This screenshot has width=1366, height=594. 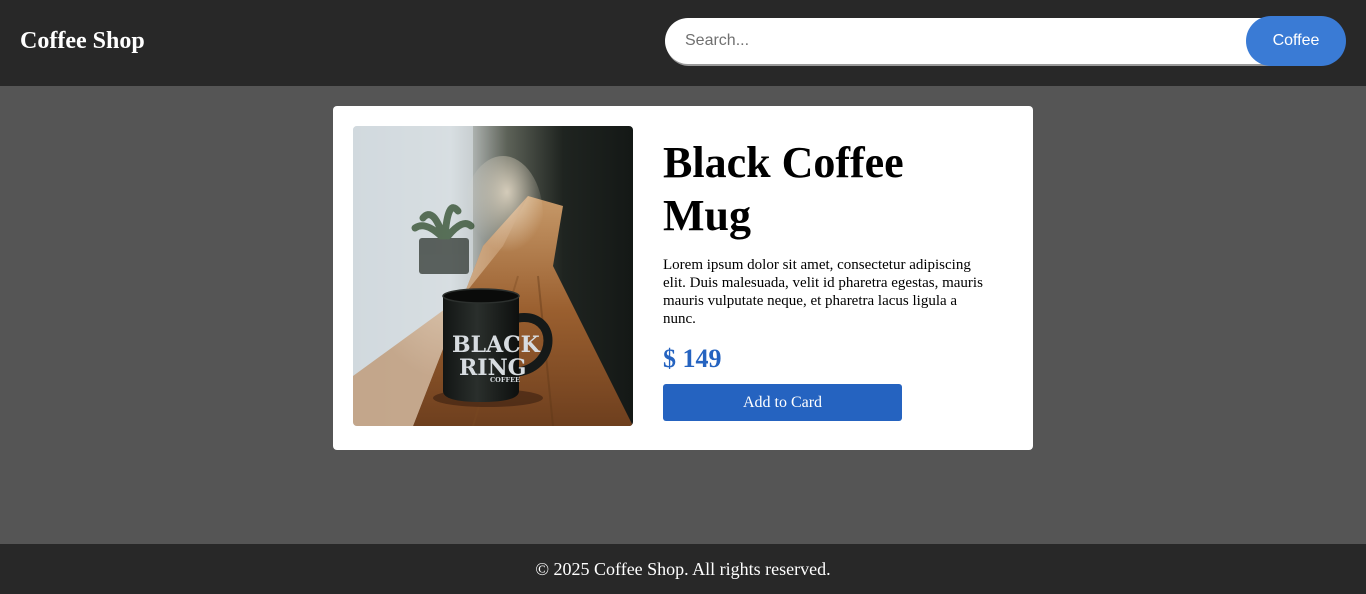 What do you see at coordinates (975, 41) in the screenshot?
I see `search-input` at bounding box center [975, 41].